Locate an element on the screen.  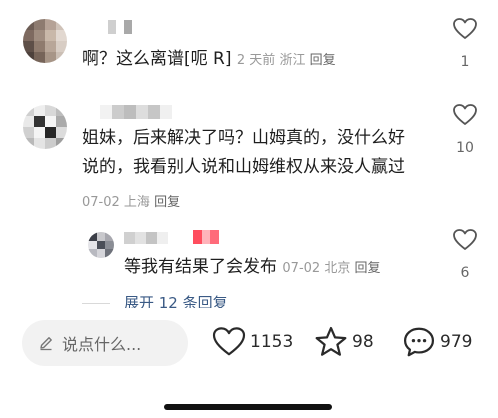
comment-text: 等我有结果了会发布 07-02 北京 回复 is located at coordinates (252, 267).